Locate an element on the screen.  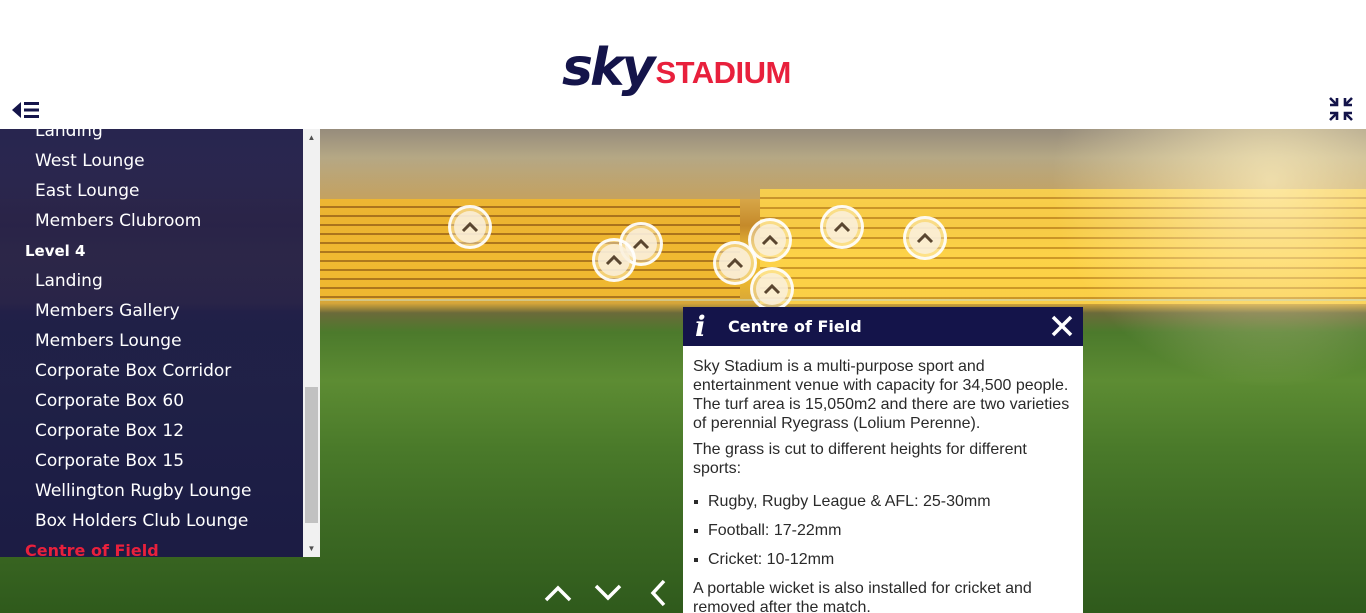
sidebar-level-4-heading: Level 4 is located at coordinates (55, 251).